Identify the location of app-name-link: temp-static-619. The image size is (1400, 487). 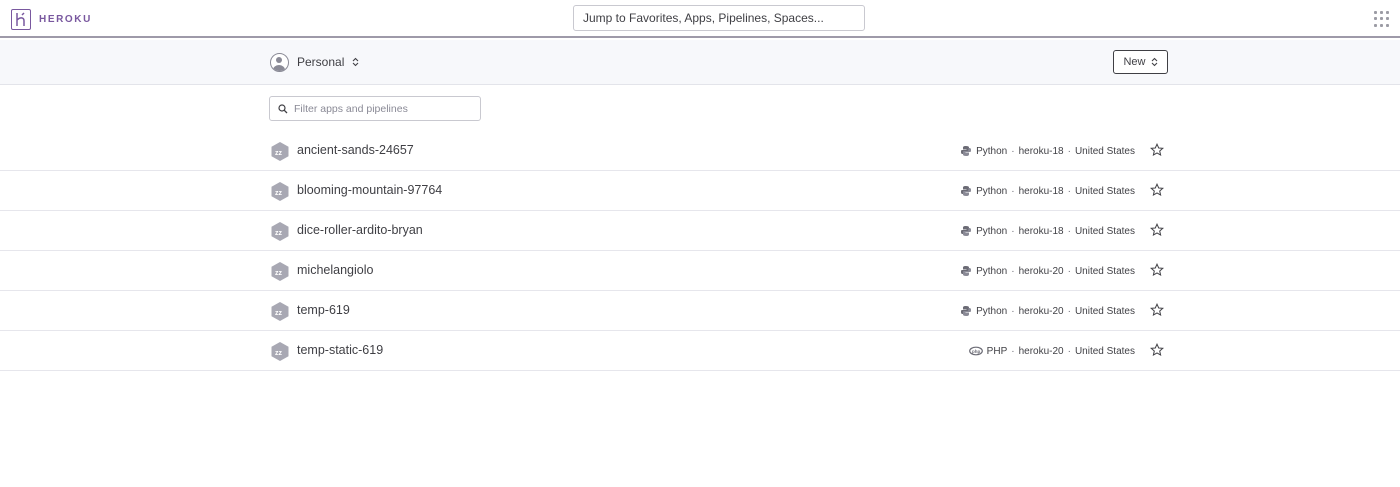
(340, 350).